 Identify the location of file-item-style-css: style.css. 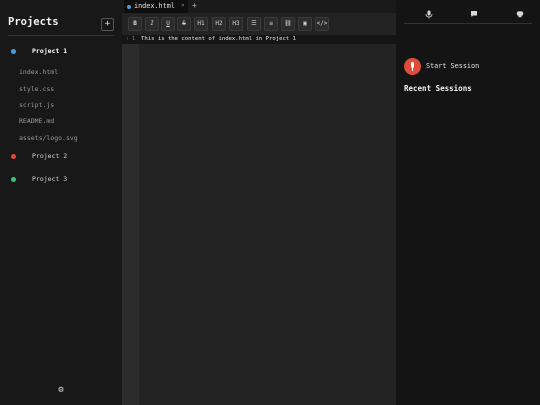
(36, 89).